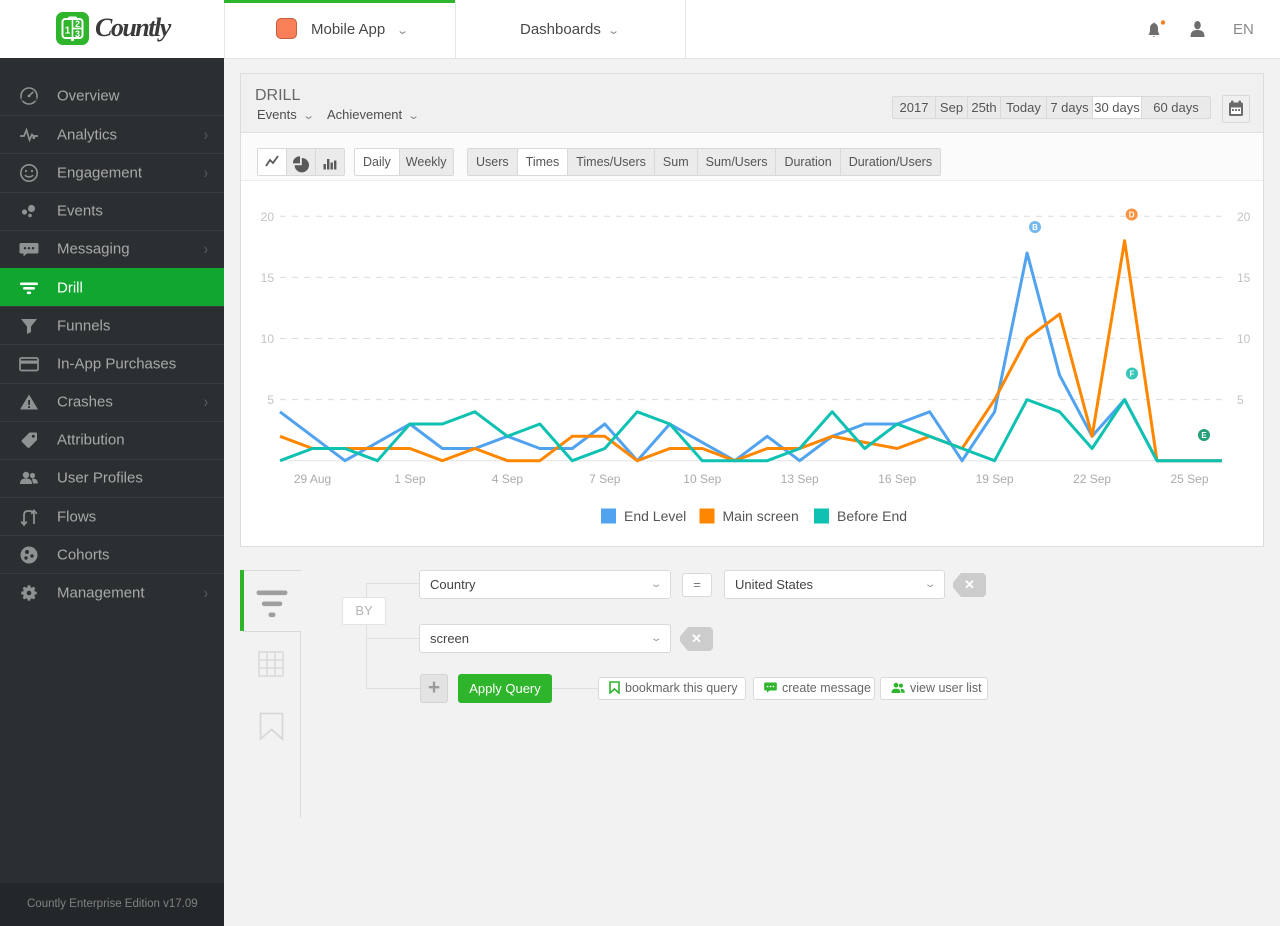 The height and width of the screenshot is (926, 1280). What do you see at coordinates (1035, 227) in the screenshot?
I see `svg-text: B` at bounding box center [1035, 227].